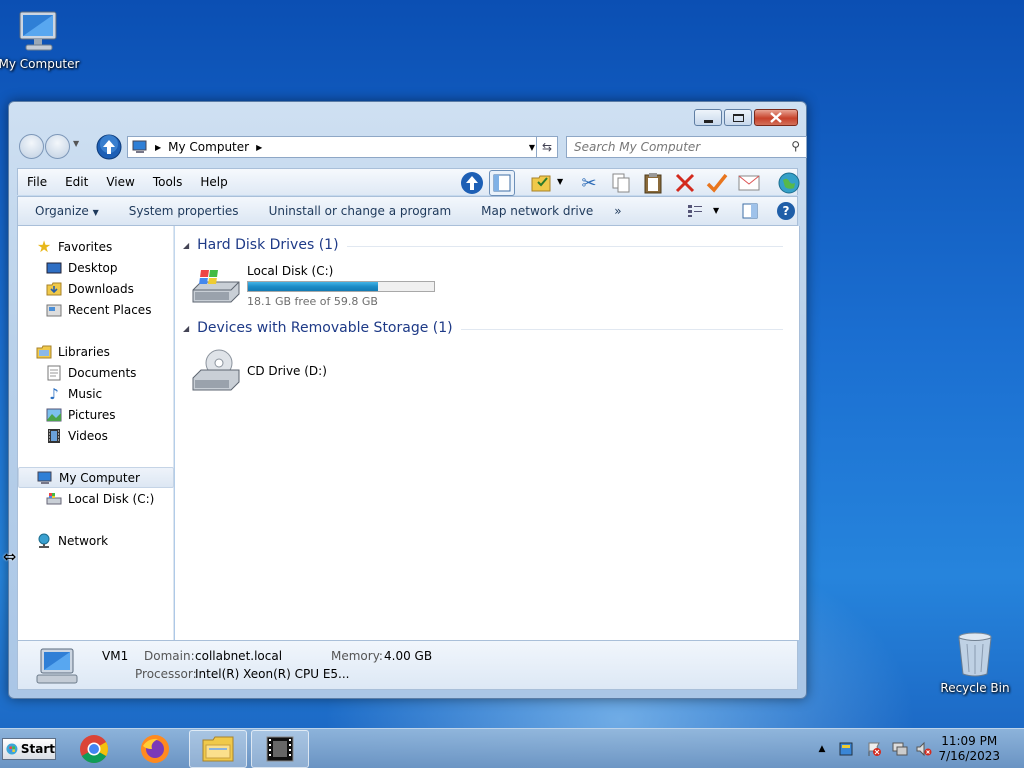 The width and height of the screenshot is (1024, 768). What do you see at coordinates (83, 540) in the screenshot?
I see `nav-label: Network` at bounding box center [83, 540].